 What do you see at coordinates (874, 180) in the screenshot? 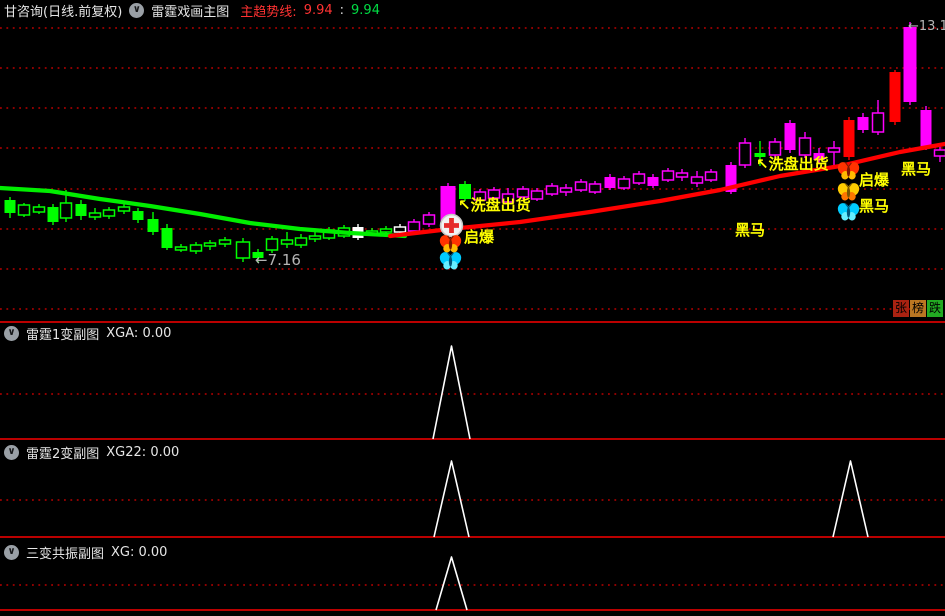
I see `ignite-annotation-2: 启爆` at bounding box center [874, 180].